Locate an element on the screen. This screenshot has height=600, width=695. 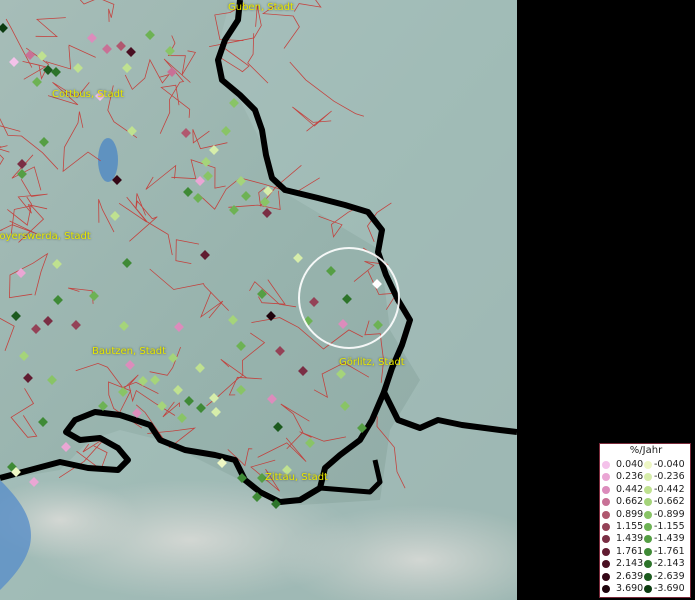
legend-value: -3.690 is located at coordinates (669, 588).